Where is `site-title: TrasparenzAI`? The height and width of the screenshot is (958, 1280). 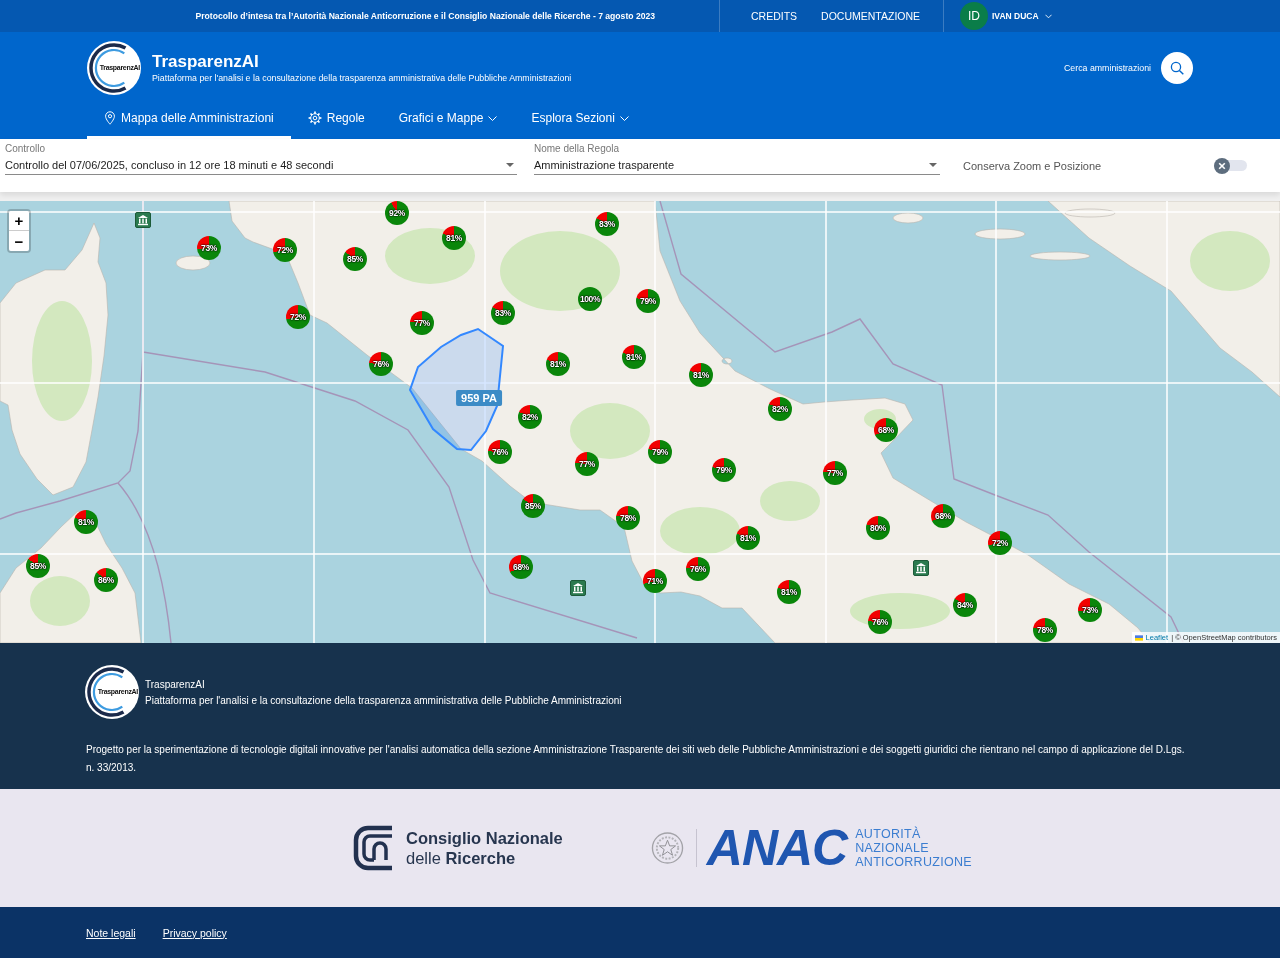
site-title: TrasparenzAI is located at coordinates (362, 62).